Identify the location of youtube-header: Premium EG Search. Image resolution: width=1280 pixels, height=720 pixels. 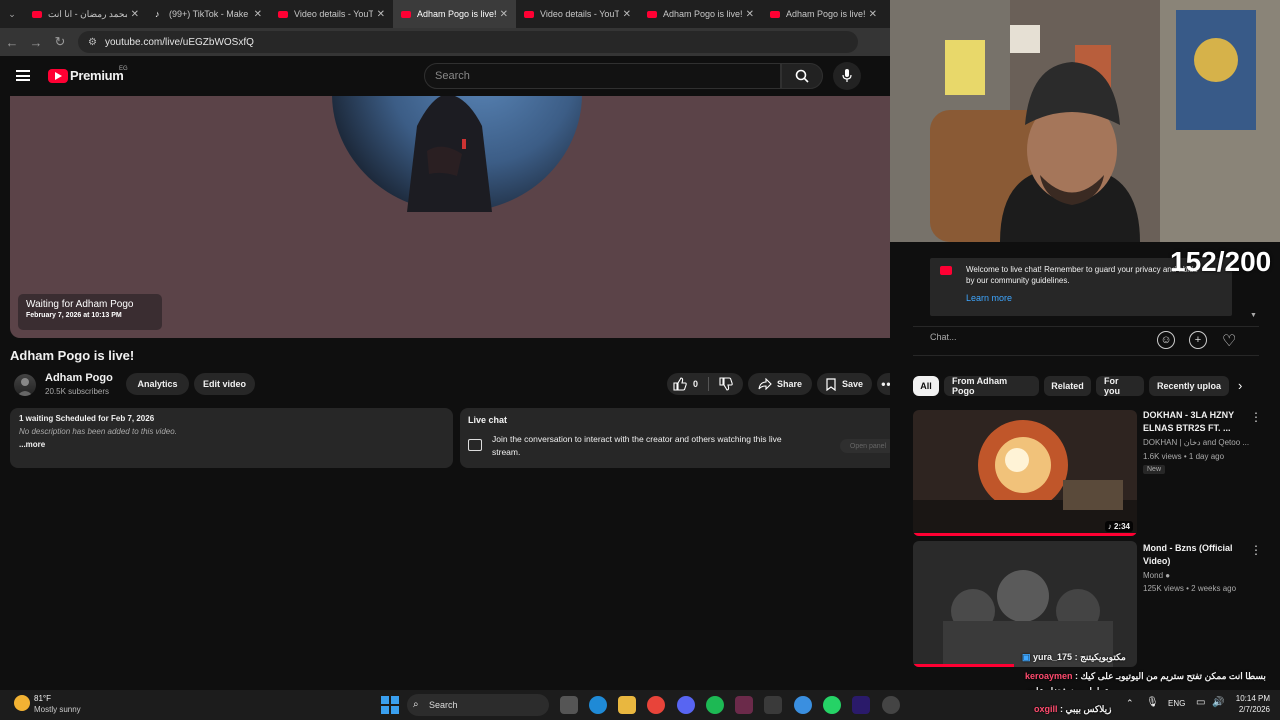
(445, 76).